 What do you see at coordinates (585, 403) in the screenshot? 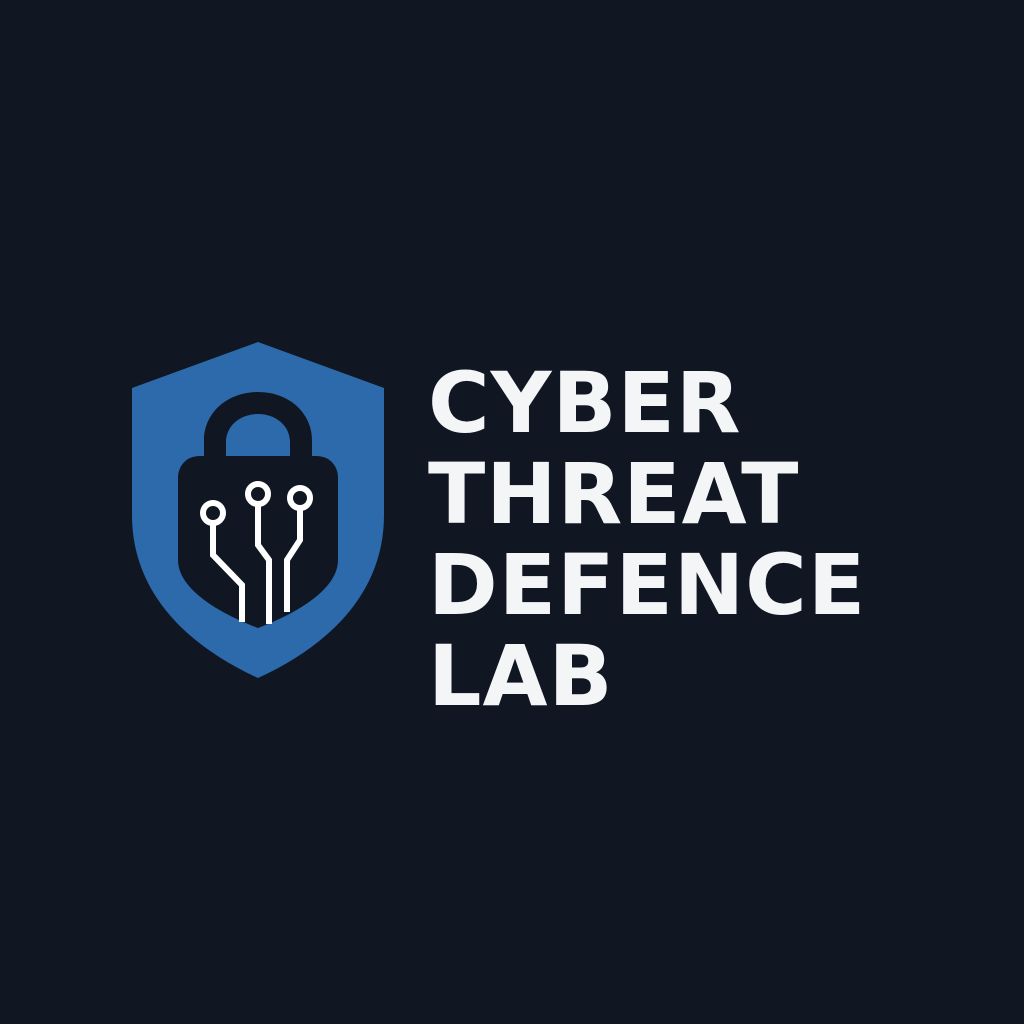
I see `wordmark-line-cyber: CYBER` at bounding box center [585, 403].